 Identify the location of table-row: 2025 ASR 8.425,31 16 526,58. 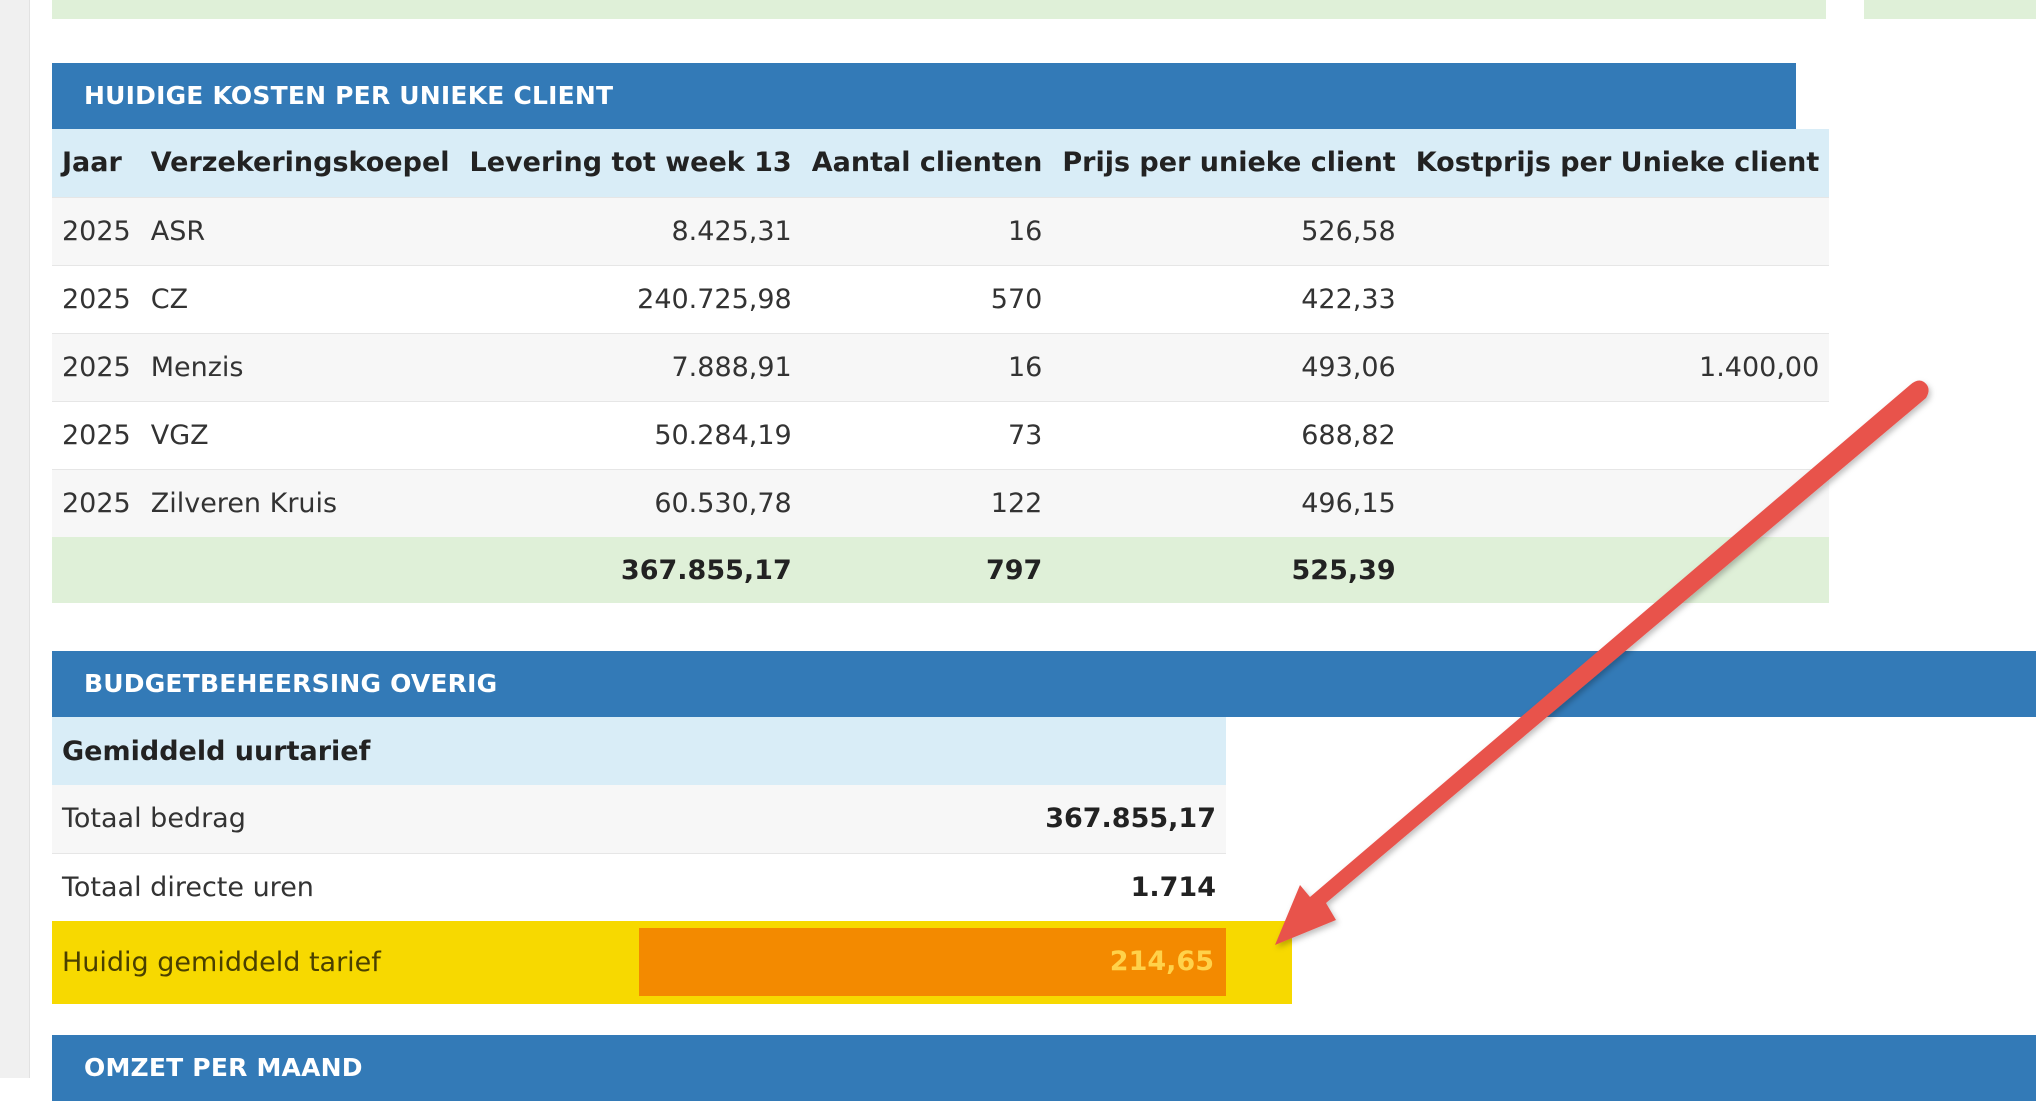
(941, 230).